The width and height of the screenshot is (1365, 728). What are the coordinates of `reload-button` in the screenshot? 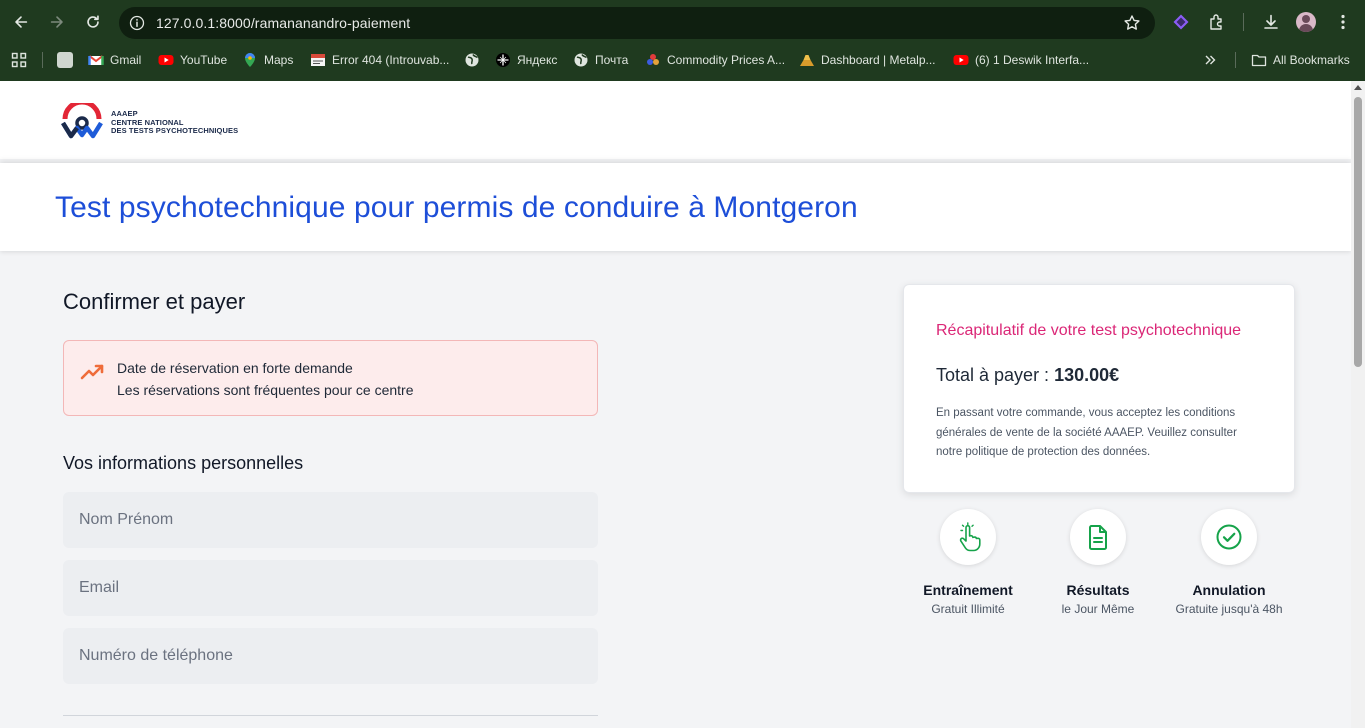 It's located at (93, 22).